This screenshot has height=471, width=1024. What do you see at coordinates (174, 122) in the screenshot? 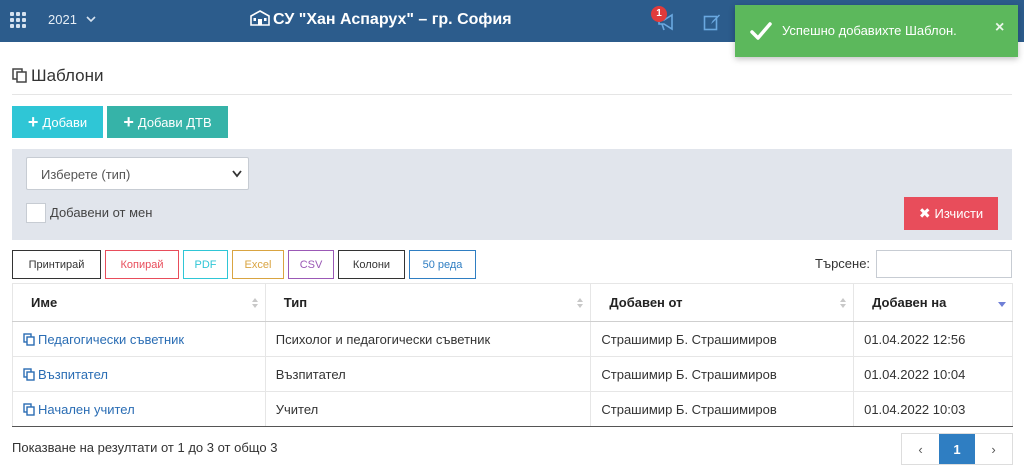
I see `add-dtv-button-label: Добави ДТВ` at bounding box center [174, 122].